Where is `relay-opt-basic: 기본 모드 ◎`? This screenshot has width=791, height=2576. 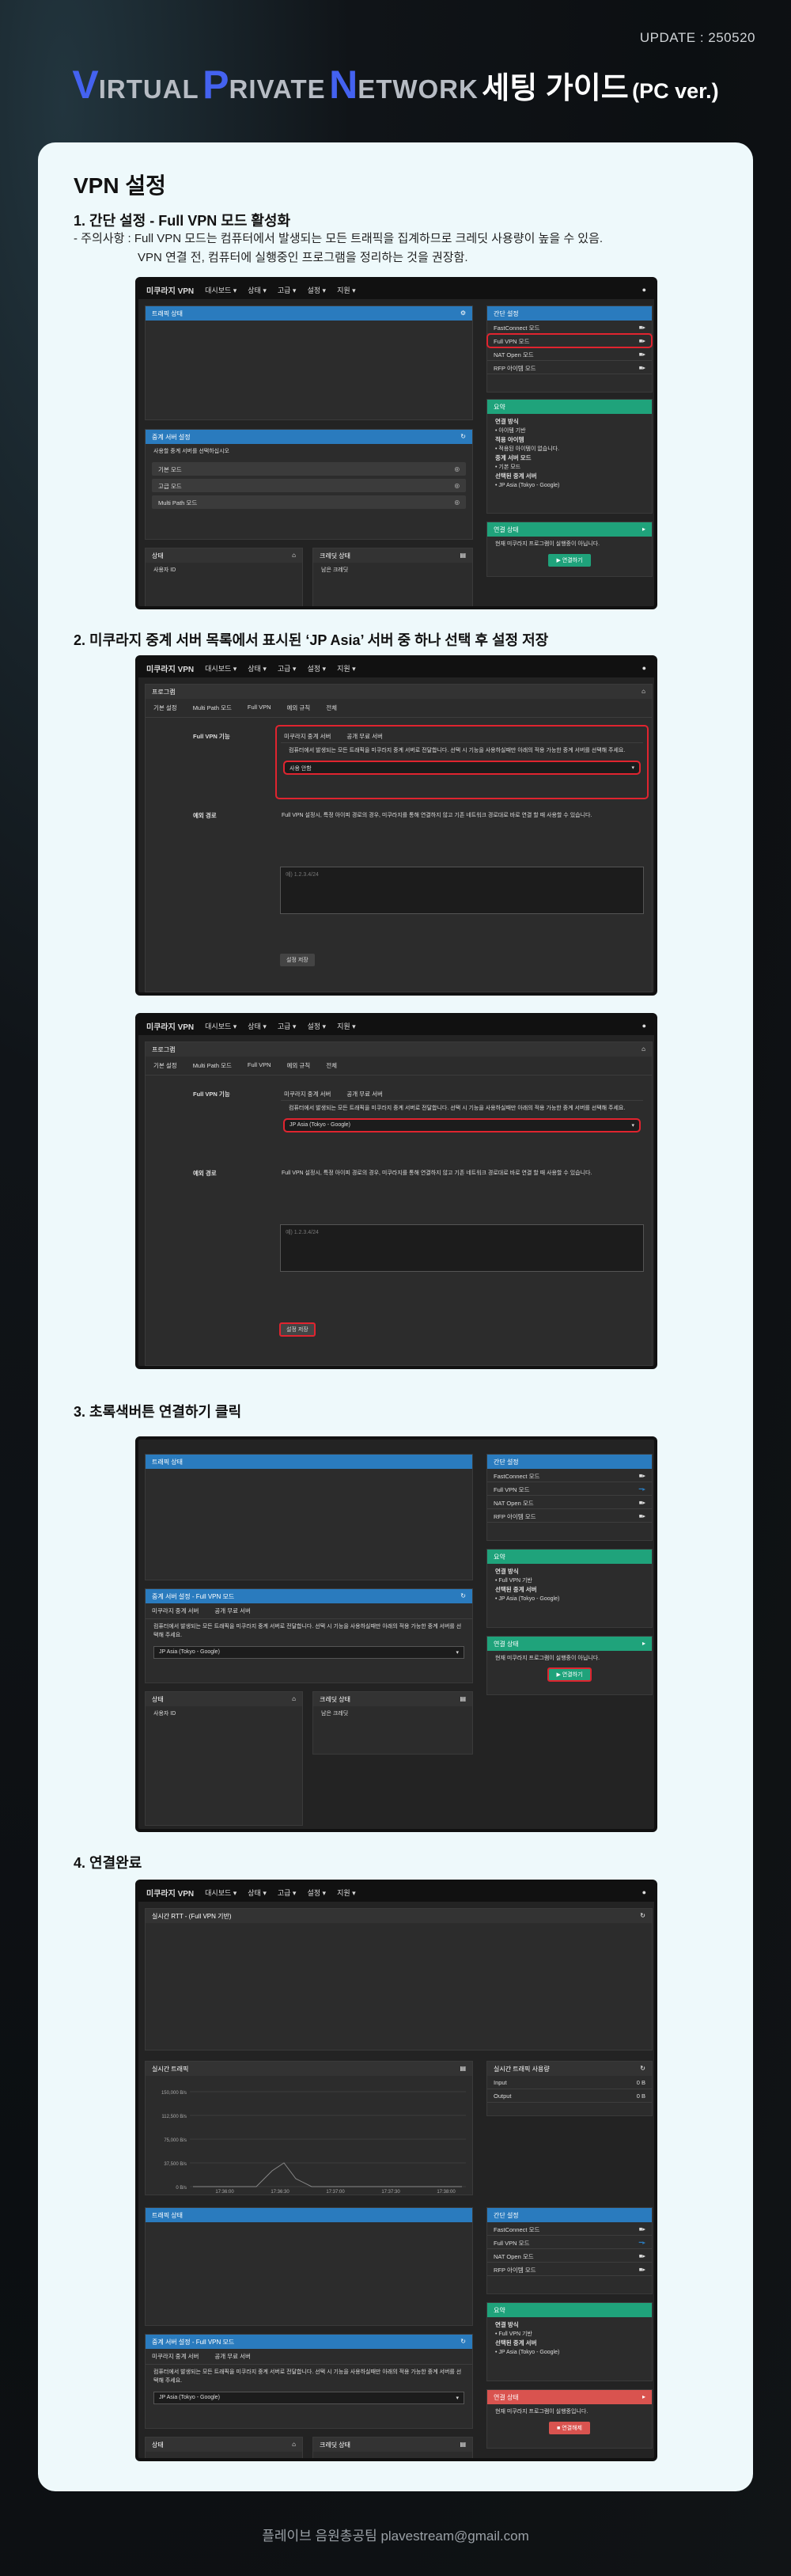 relay-opt-basic: 기본 모드 ◎ is located at coordinates (309, 469).